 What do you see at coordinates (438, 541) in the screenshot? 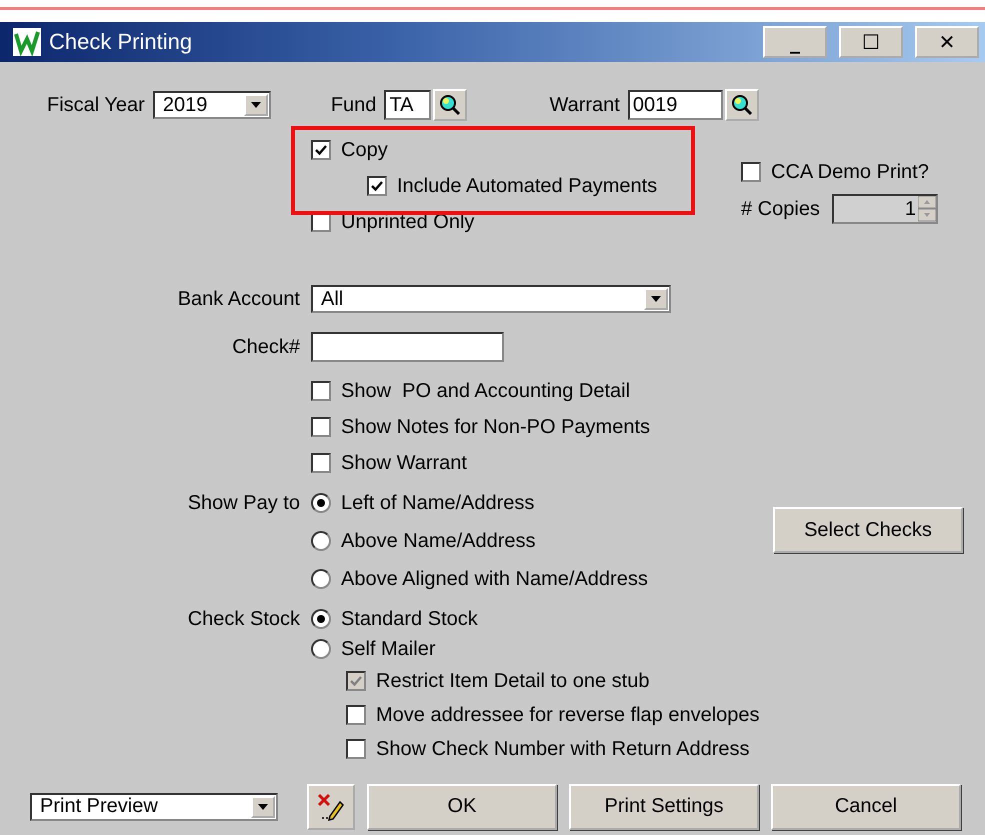
I see `radio-label: Above Name/Address` at bounding box center [438, 541].